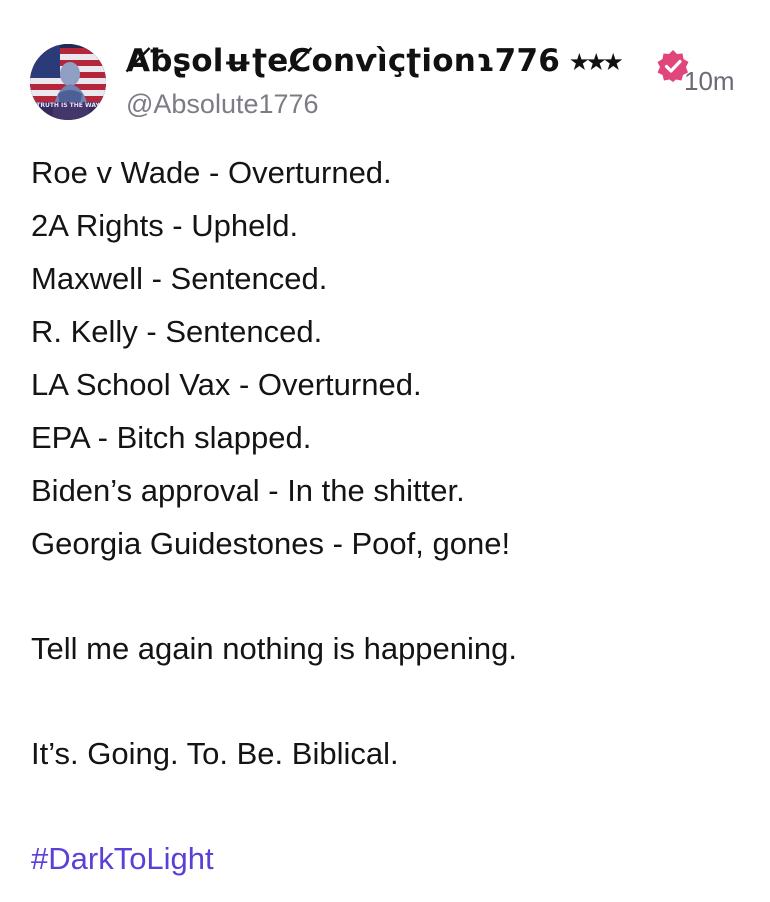 This screenshot has width=770, height=902. I want to click on post-paragraph: It’s. Going. To. Be. Biblical., so click(215, 753).